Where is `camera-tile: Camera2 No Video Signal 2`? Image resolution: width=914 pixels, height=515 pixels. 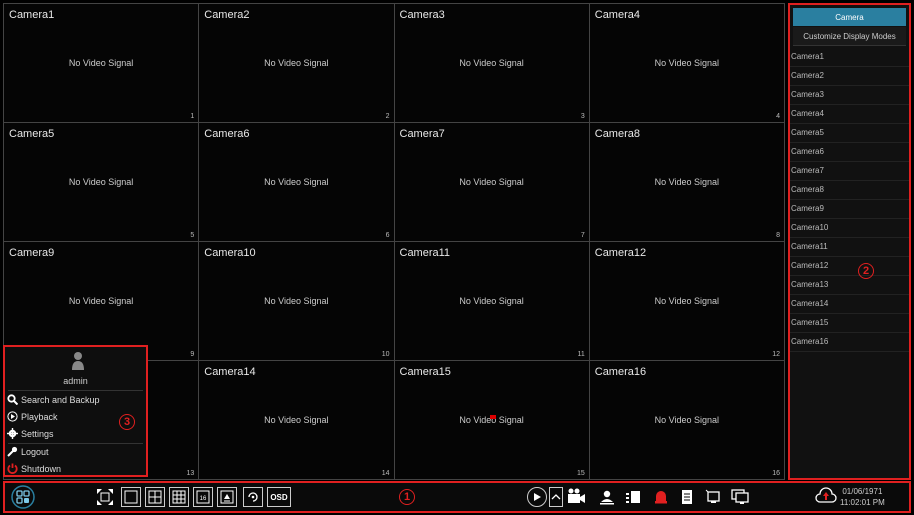
camera-tile: Camera2 No Video Signal 2 is located at coordinates (296, 63).